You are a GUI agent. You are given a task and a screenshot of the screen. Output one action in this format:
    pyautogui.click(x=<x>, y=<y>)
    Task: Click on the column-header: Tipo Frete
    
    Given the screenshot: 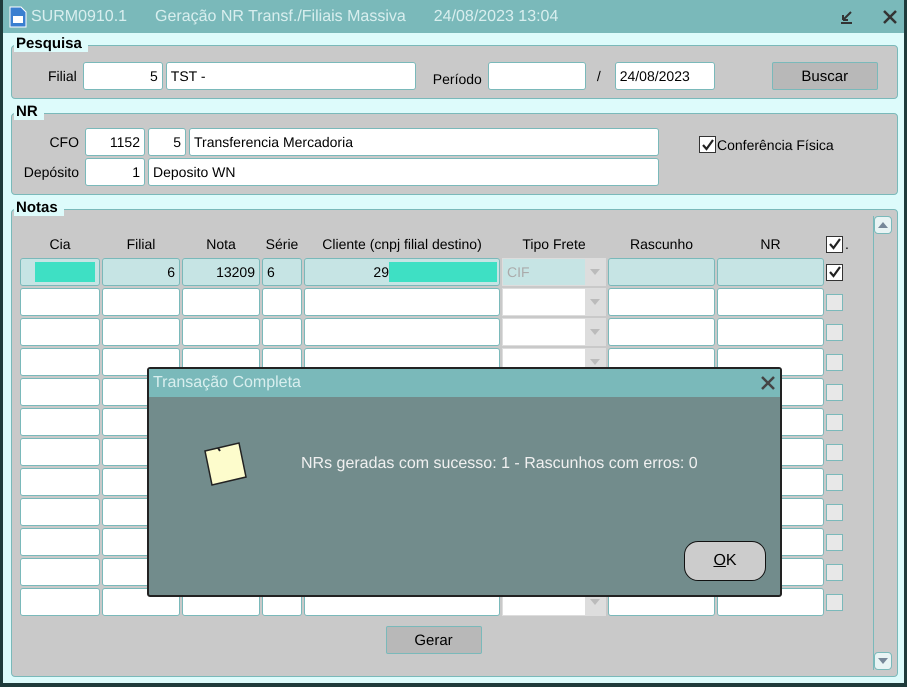 What is the action you would take?
    pyautogui.click(x=554, y=244)
    